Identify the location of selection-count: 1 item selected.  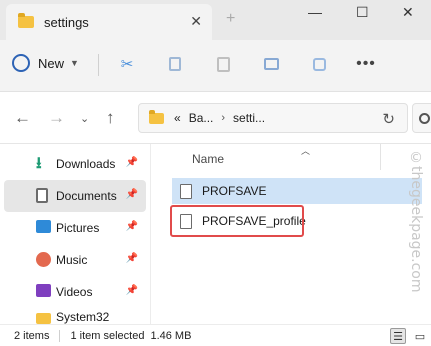
(107, 335).